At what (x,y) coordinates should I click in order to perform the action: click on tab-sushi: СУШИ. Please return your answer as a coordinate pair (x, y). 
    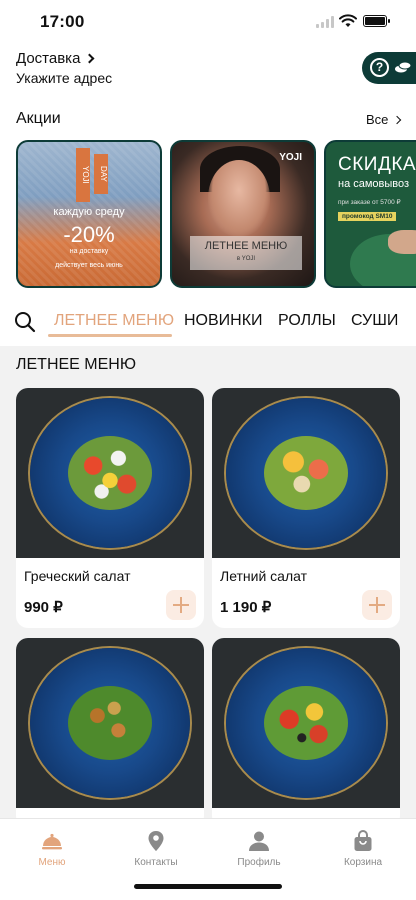
    Looking at the image, I should click on (374, 321).